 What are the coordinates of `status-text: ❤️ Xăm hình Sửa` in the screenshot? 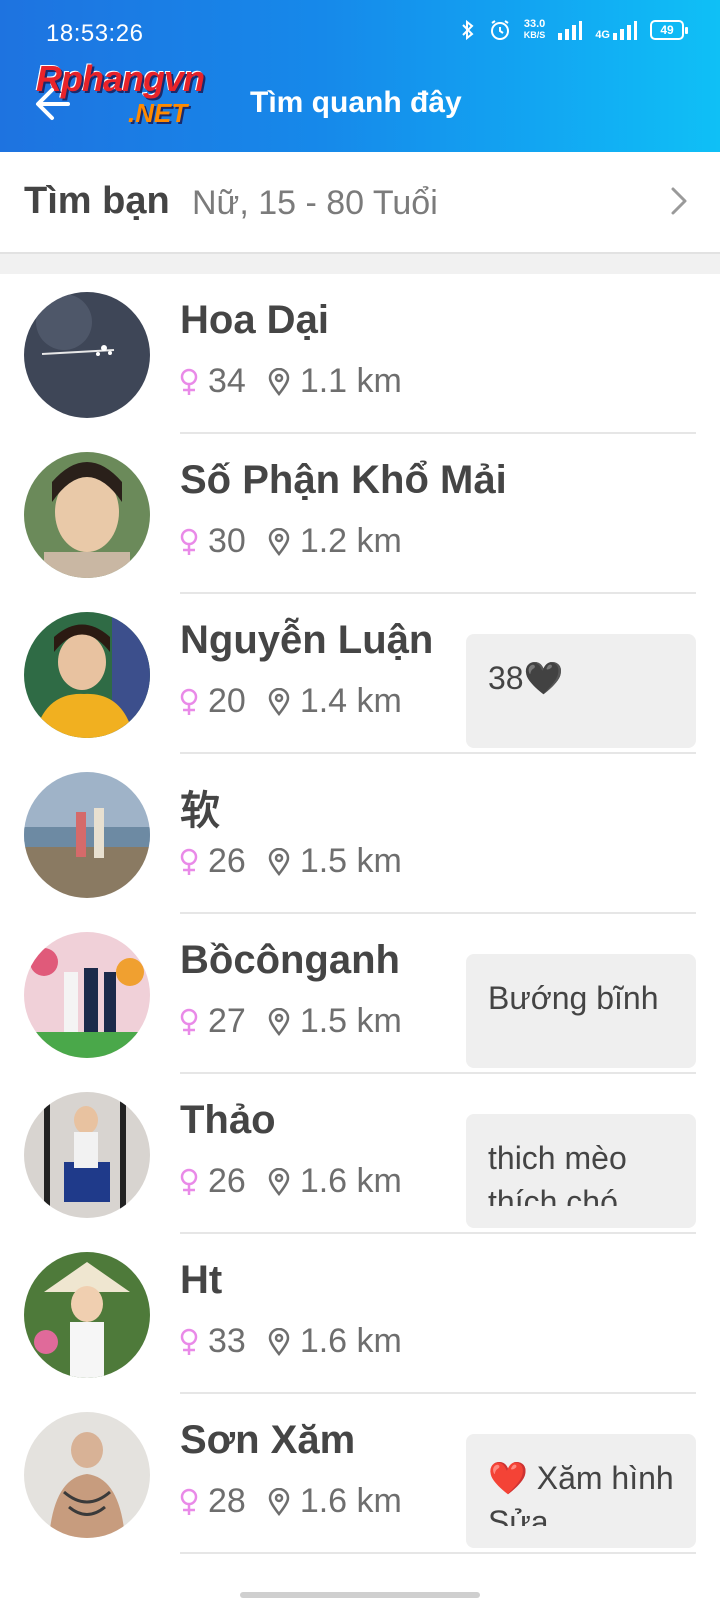 It's located at (581, 1493).